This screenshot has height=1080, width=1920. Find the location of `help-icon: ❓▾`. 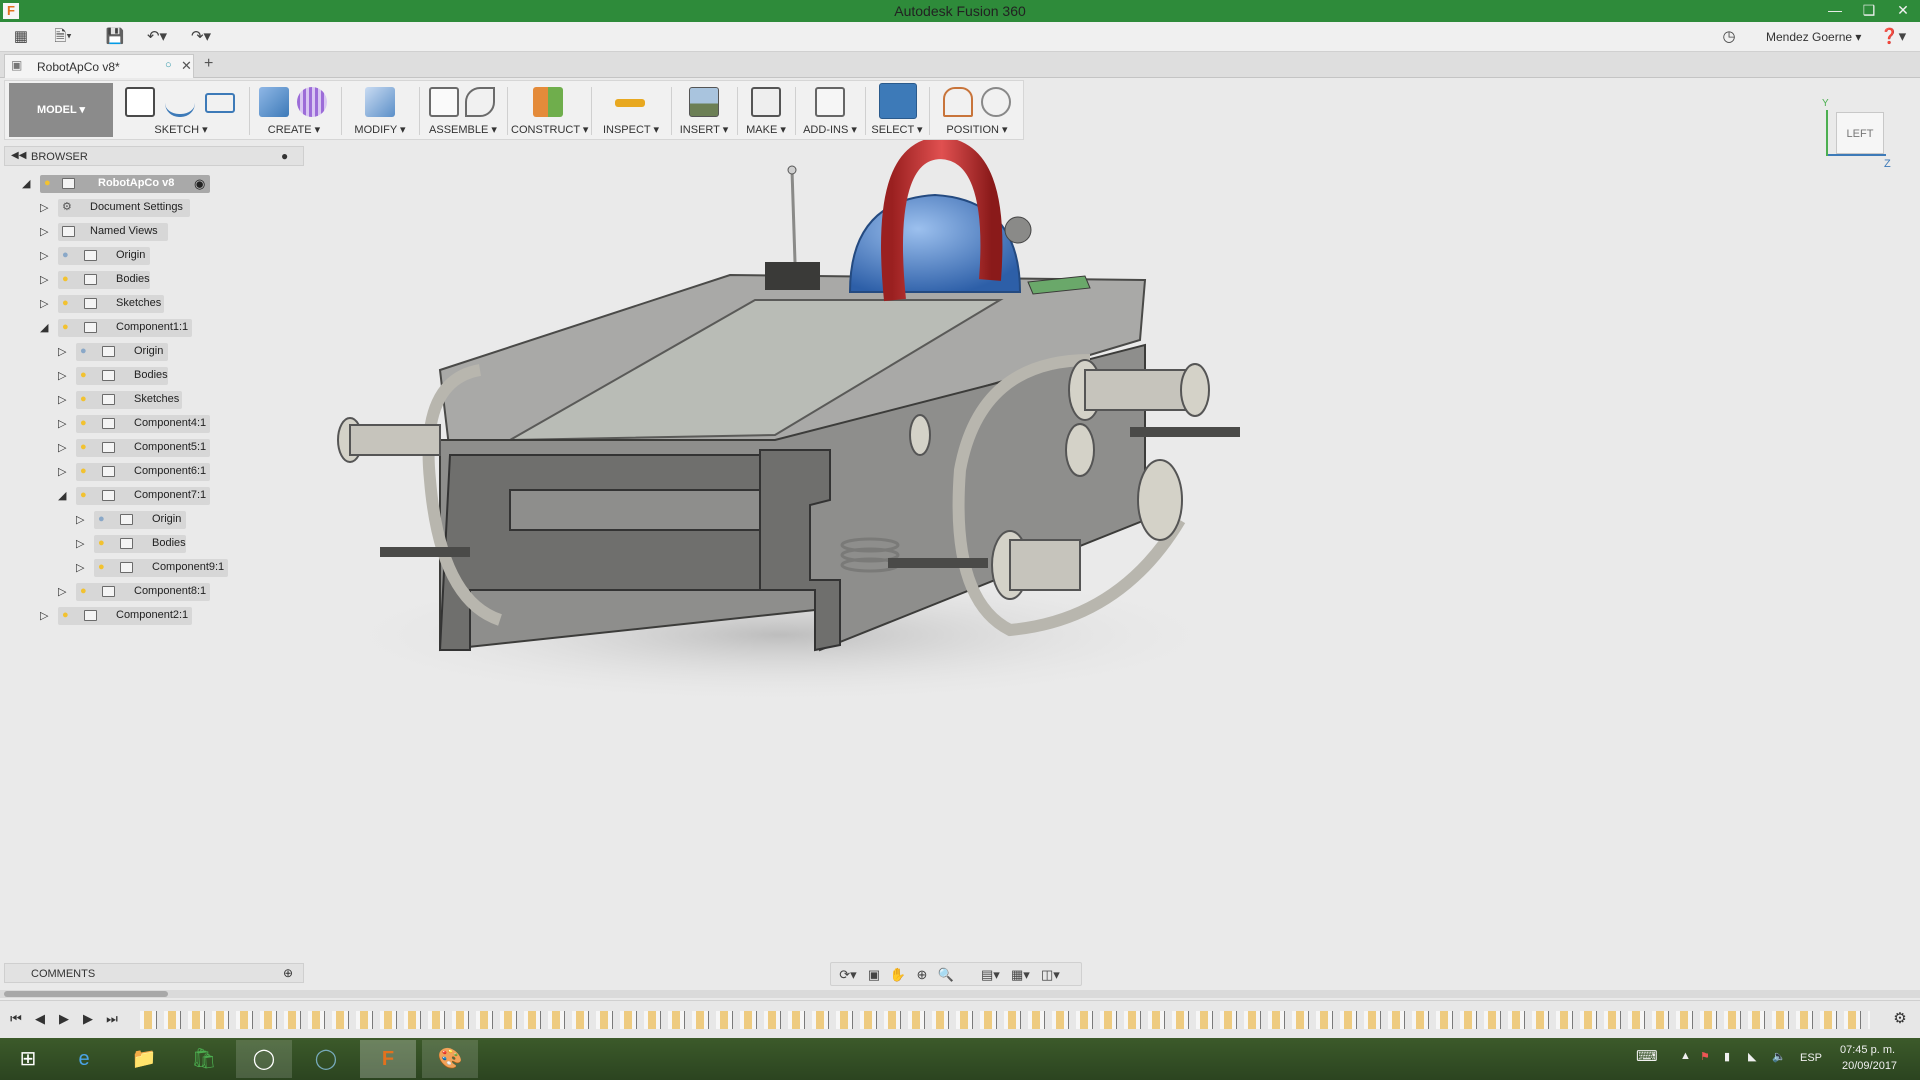

help-icon: ❓▾ is located at coordinates (1893, 37).